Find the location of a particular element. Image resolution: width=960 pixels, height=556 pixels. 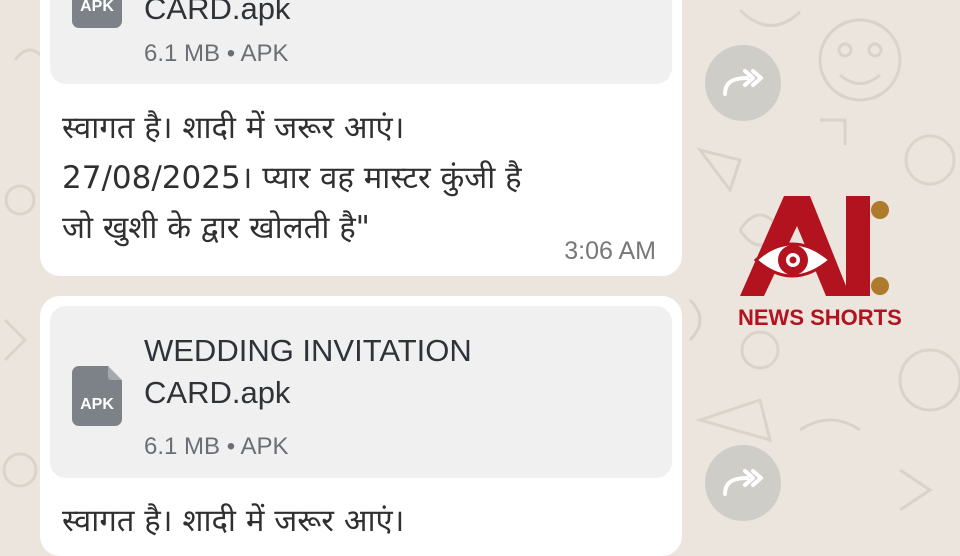

file-name: CARD.apk is located at coordinates (217, 13).